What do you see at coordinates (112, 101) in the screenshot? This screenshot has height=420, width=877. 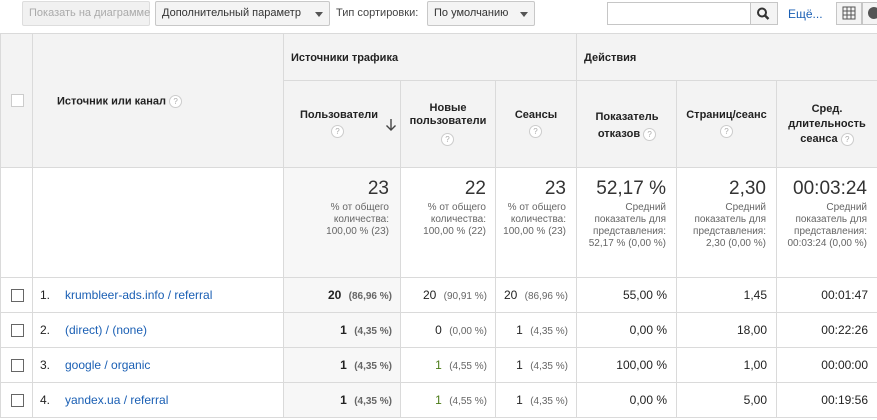 I see `source-header-label: Источник или канал` at bounding box center [112, 101].